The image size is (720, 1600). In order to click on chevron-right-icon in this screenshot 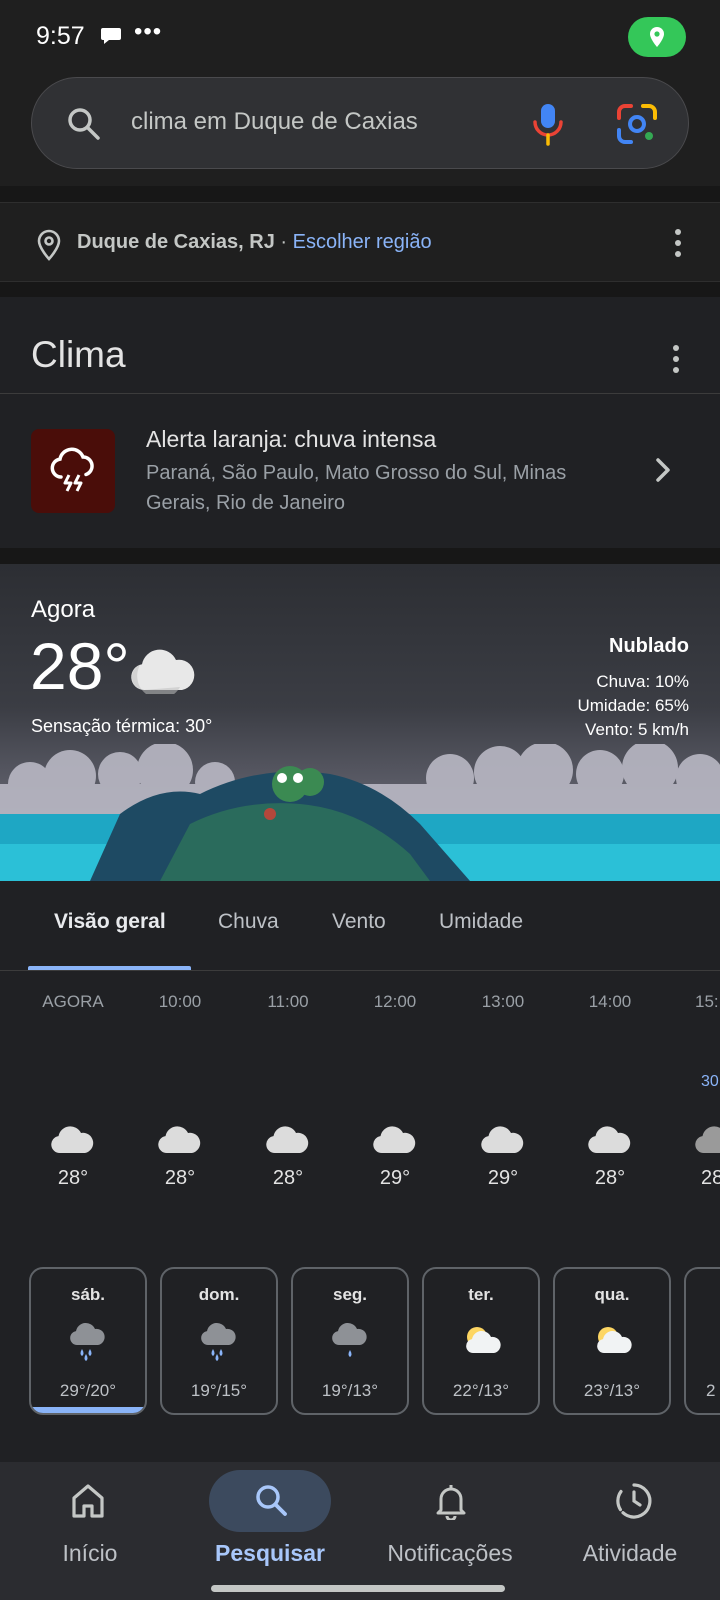, I will do `click(663, 470)`.